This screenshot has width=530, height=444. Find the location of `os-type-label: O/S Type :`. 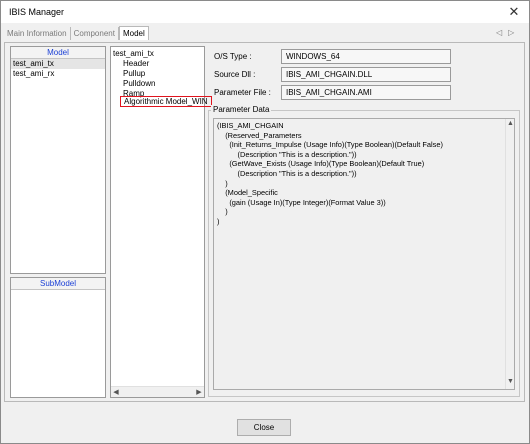

os-type-label: O/S Type : is located at coordinates (233, 56).